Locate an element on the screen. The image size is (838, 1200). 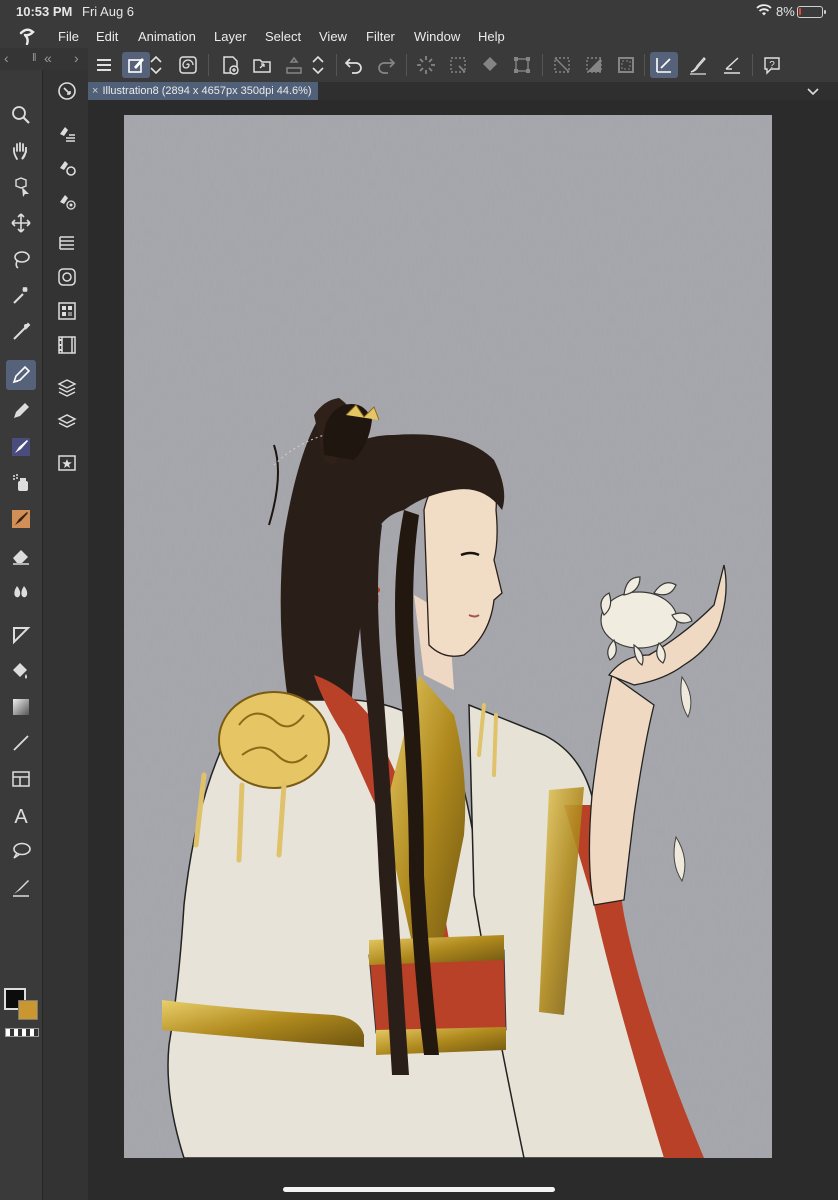
pen-tool-icon is located at coordinates (21, 375).